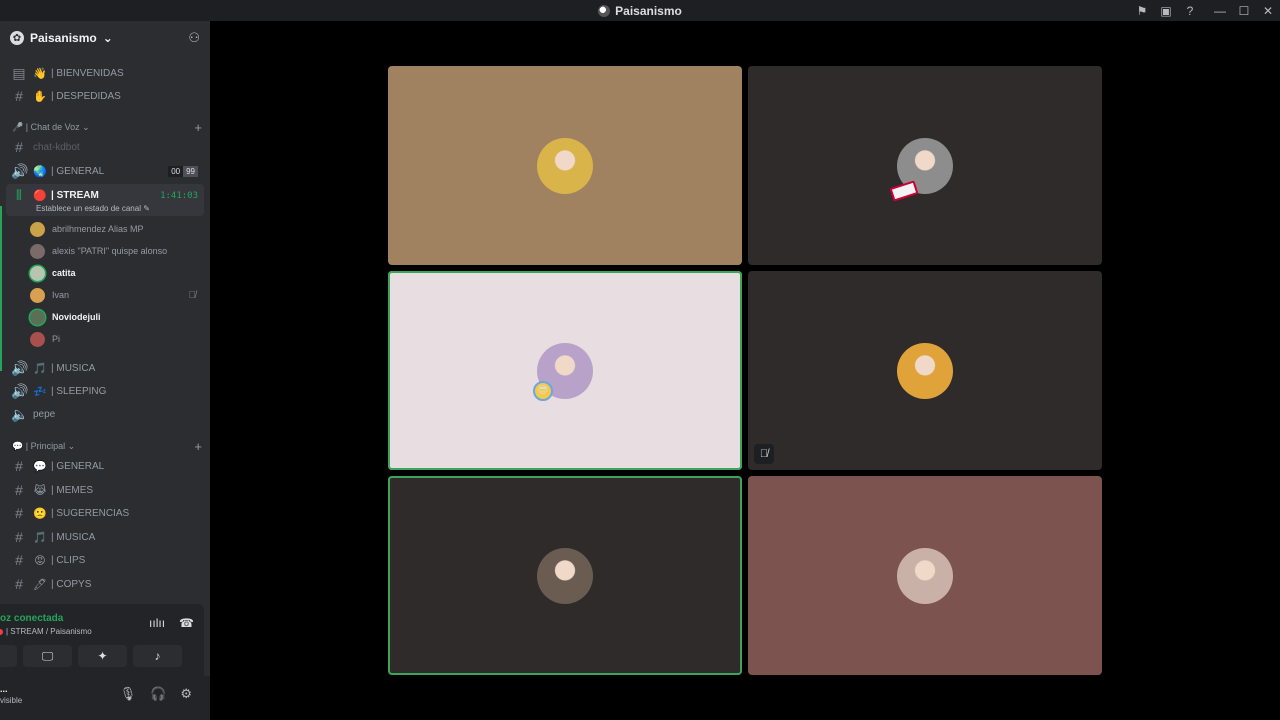 This screenshot has height=720, width=1280. What do you see at coordinates (40, 196) in the screenshot?
I see `red-circle-emoji: 🔴` at bounding box center [40, 196].